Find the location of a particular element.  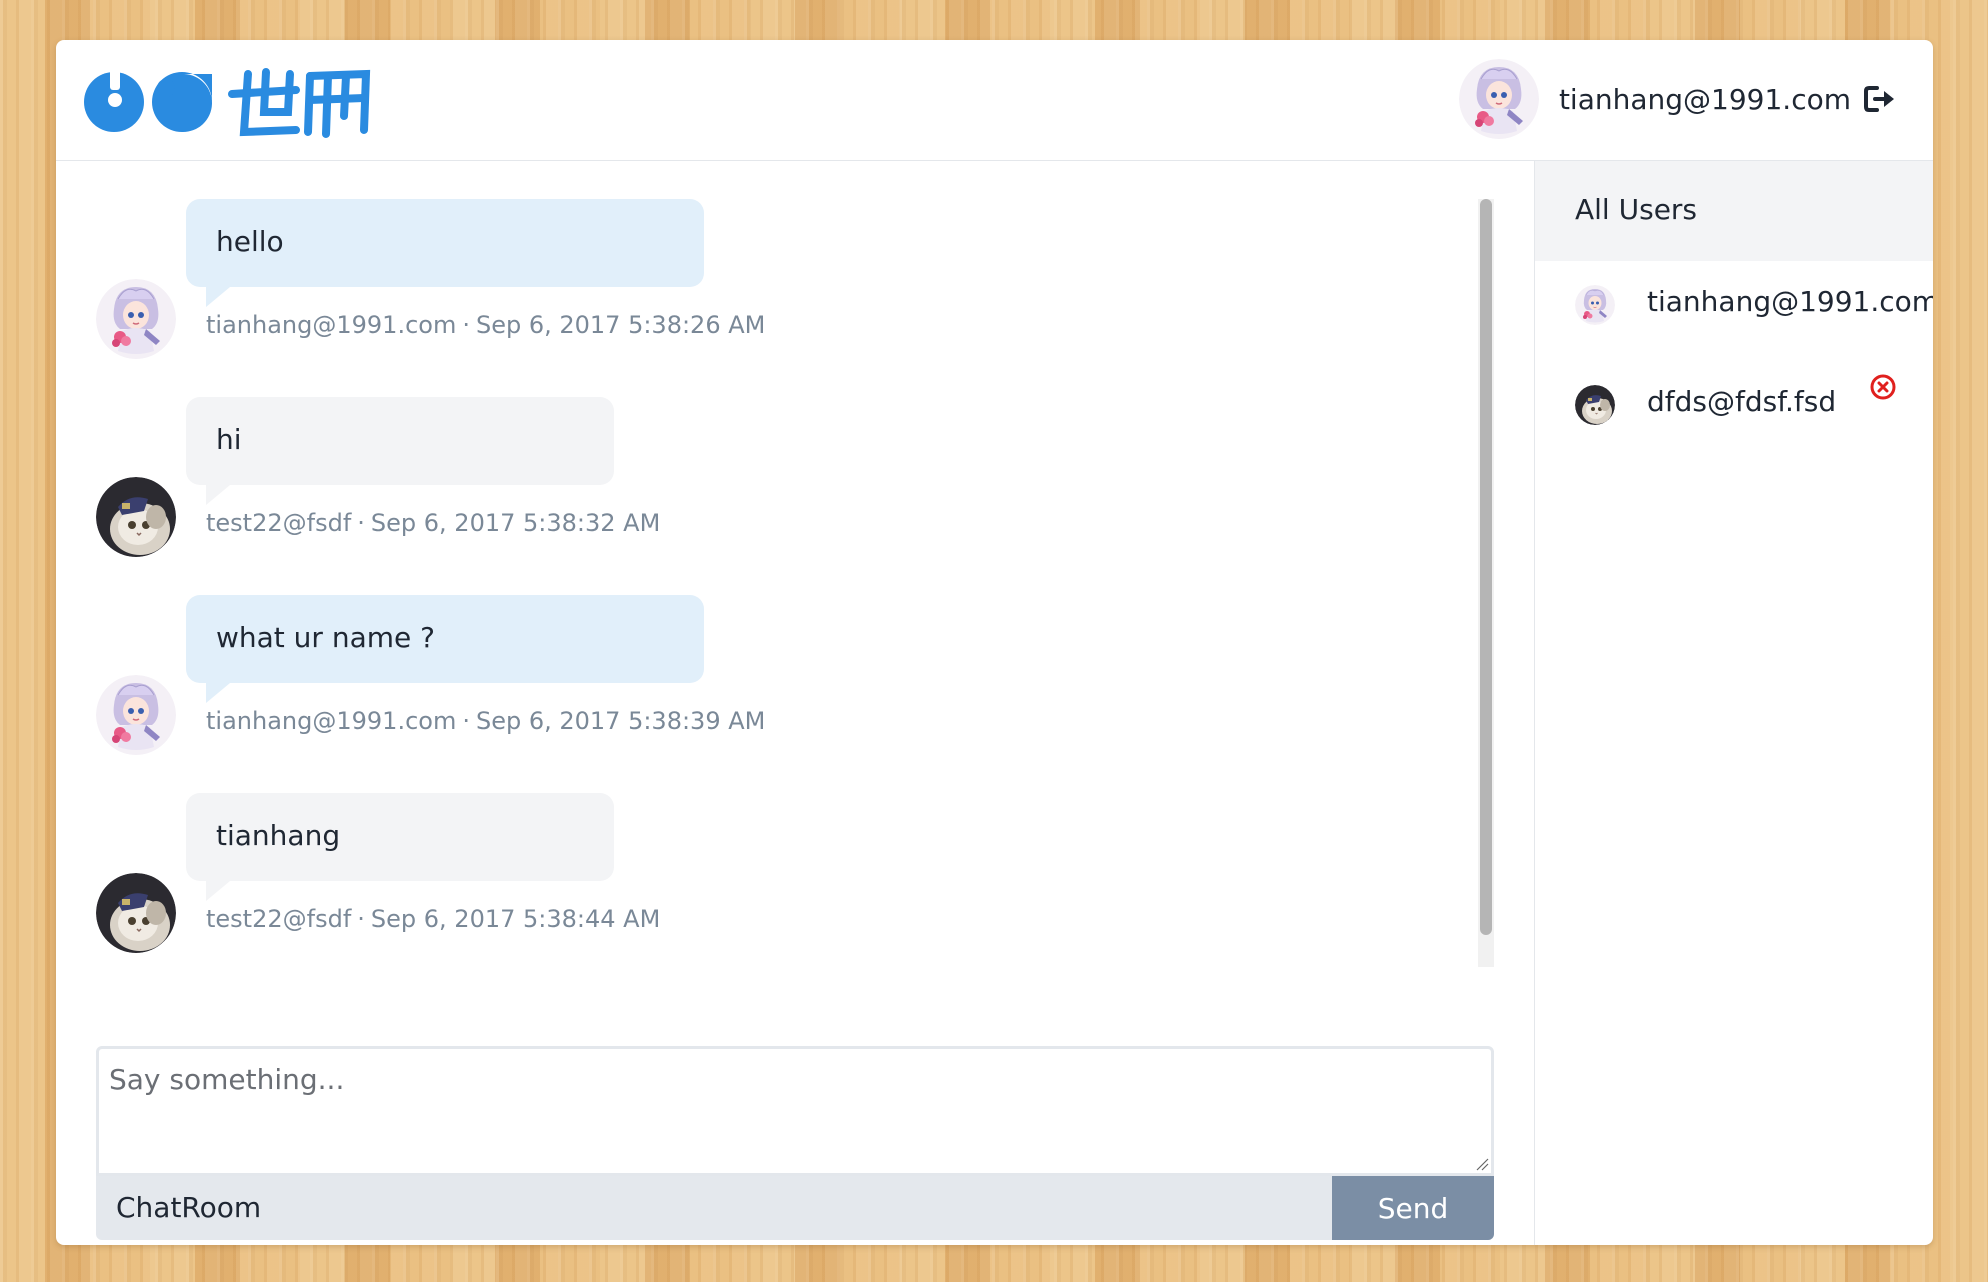

room-label: ChatRoom is located at coordinates (189, 1207).